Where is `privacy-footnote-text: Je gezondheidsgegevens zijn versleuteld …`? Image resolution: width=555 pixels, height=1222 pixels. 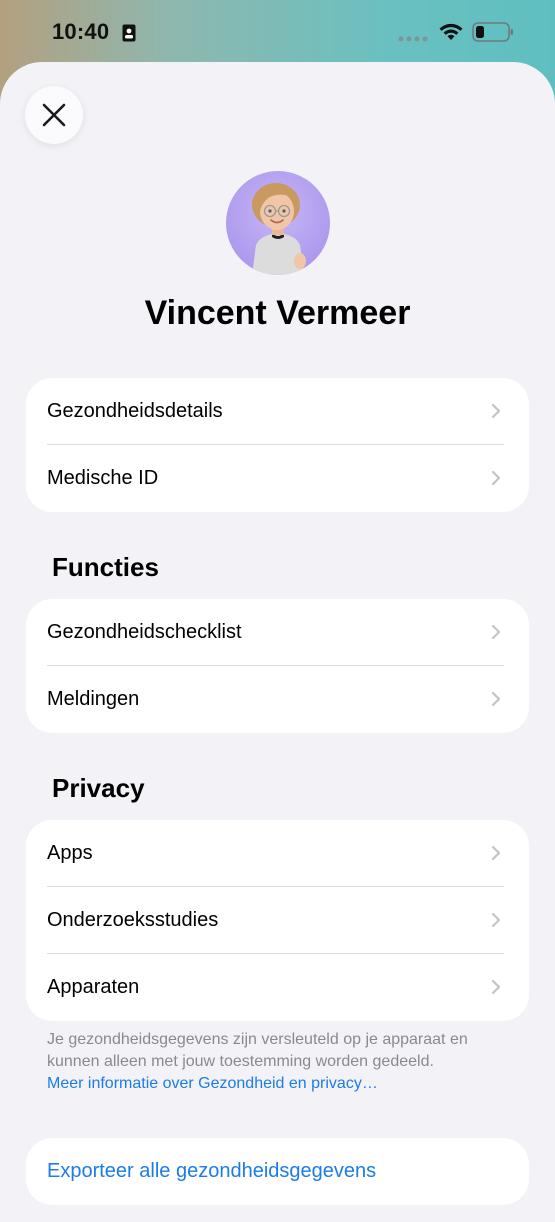
privacy-footnote-text: Je gezondheidsgegevens zijn versleuteld … is located at coordinates (257, 1050).